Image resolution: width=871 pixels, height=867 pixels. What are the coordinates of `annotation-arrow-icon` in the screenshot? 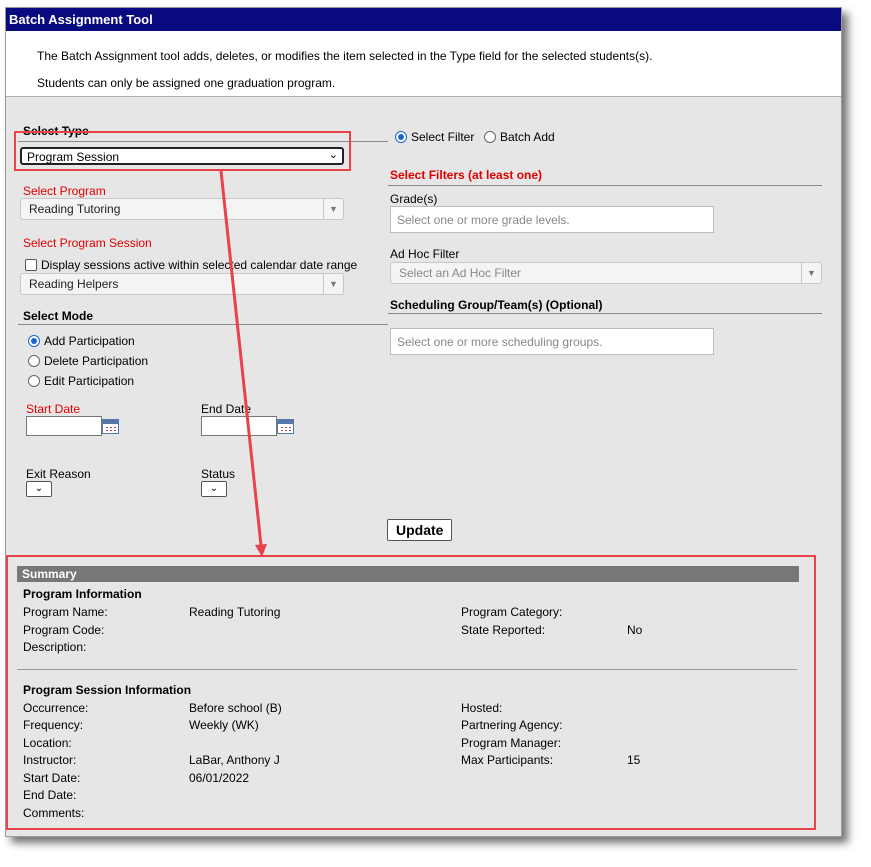 It's located at (243, 363).